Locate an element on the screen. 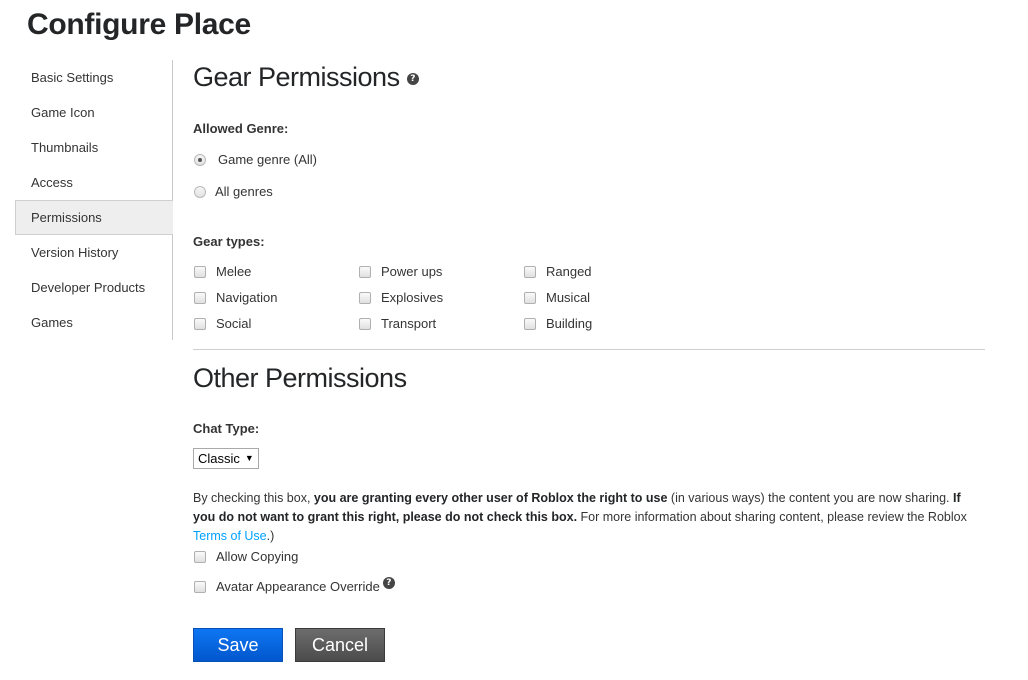 This screenshot has width=1028, height=680. checkbox-label: Melee is located at coordinates (234, 271).